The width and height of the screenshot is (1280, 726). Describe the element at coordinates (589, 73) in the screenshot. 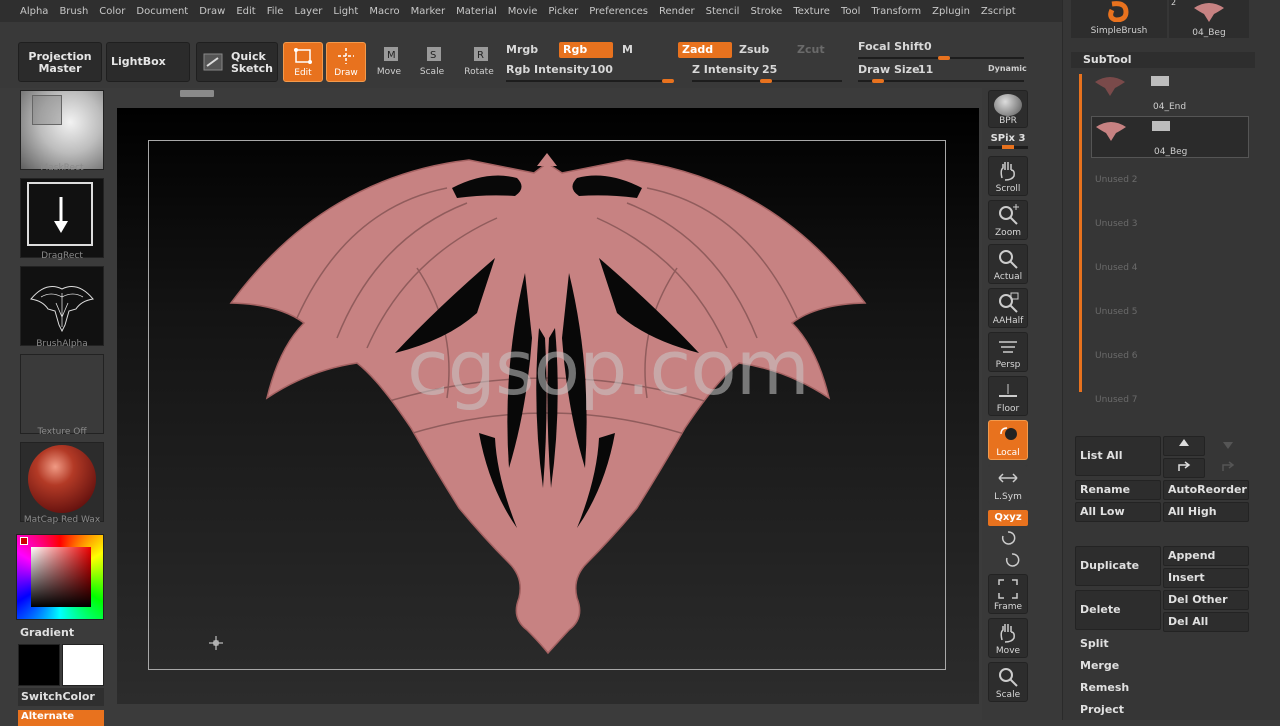

I see `rgb-intensity-slider: Rgb Intensity 100` at that location.